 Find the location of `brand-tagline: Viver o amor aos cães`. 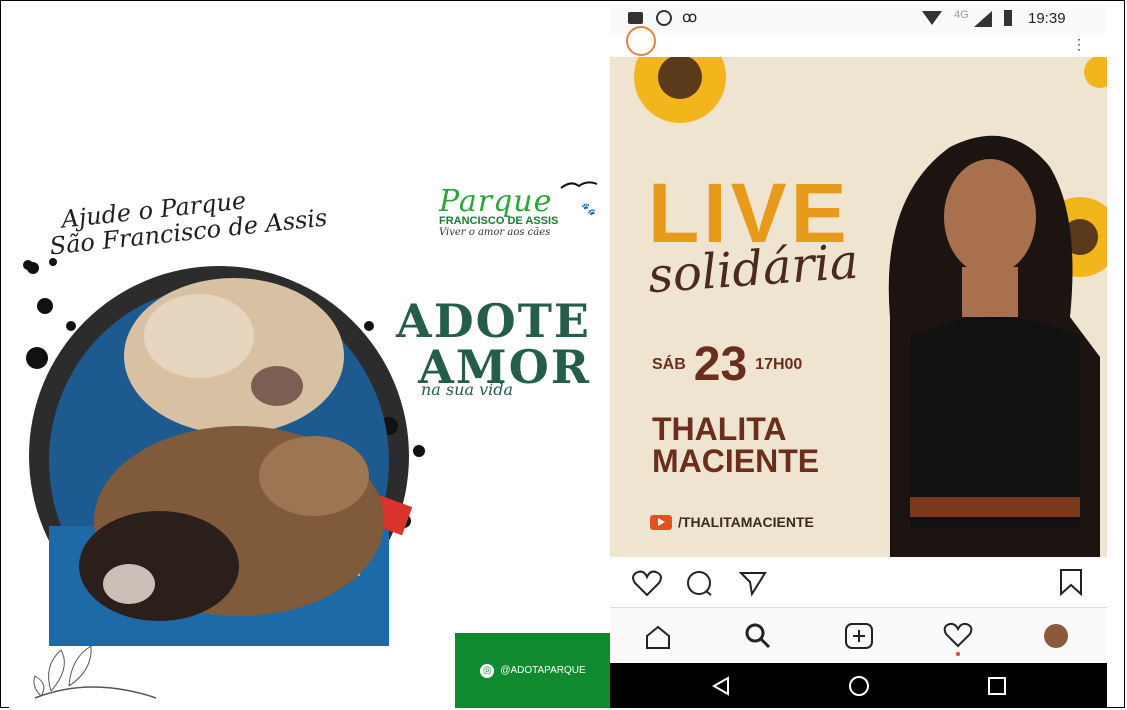

brand-tagline: Viver o amor aos cães is located at coordinates (495, 232).